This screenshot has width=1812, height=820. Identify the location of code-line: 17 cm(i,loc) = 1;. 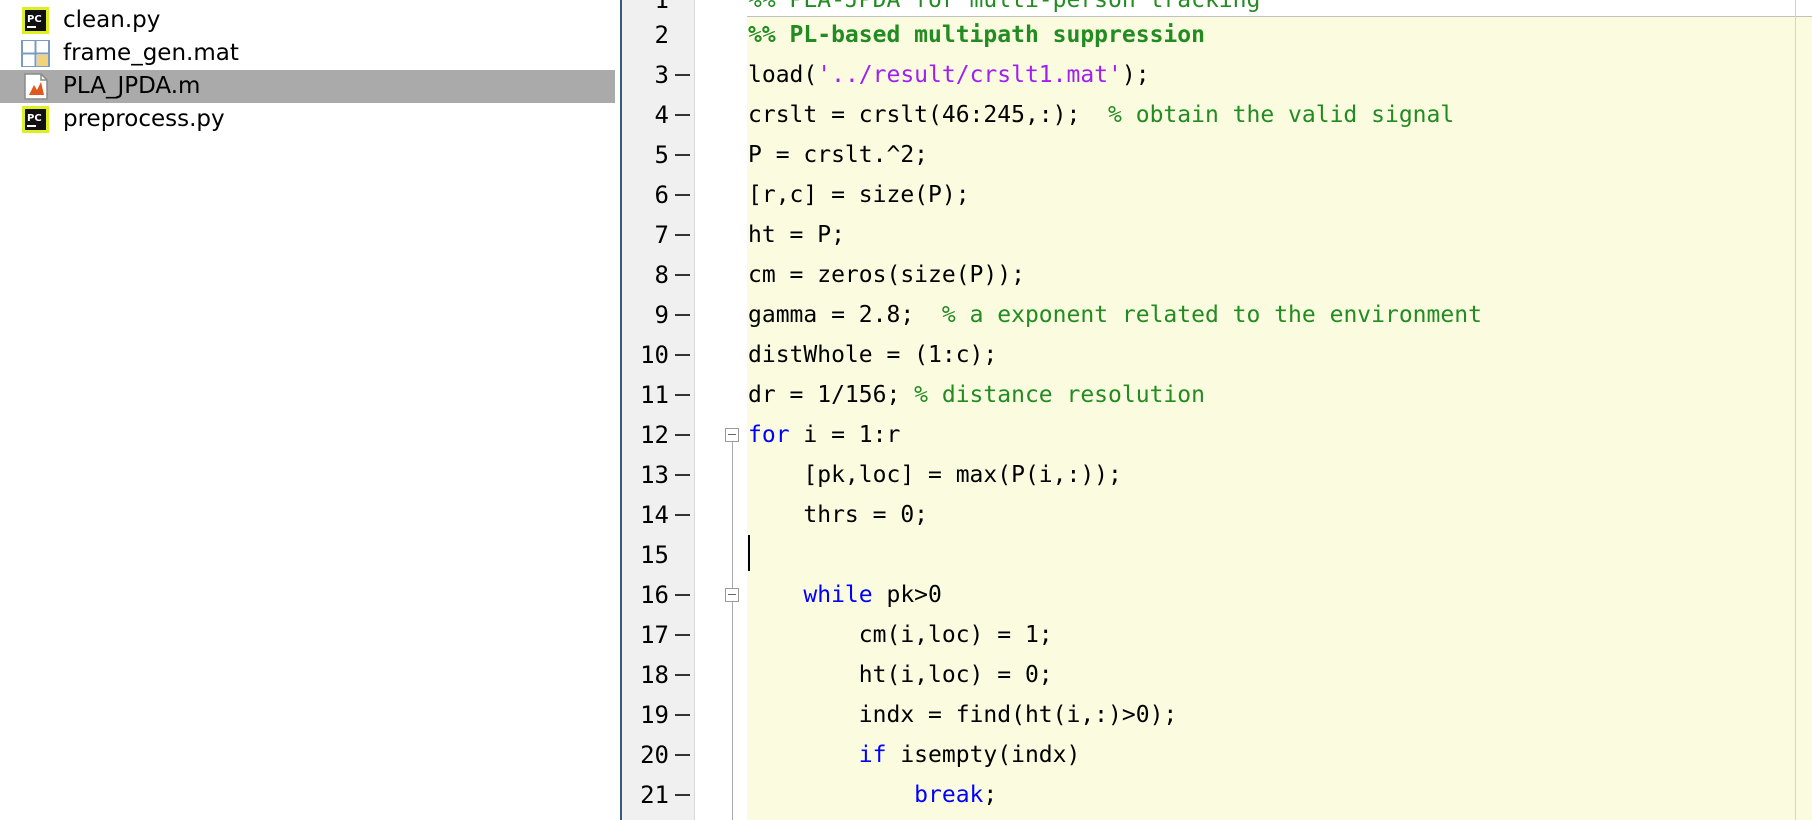
(1217, 635).